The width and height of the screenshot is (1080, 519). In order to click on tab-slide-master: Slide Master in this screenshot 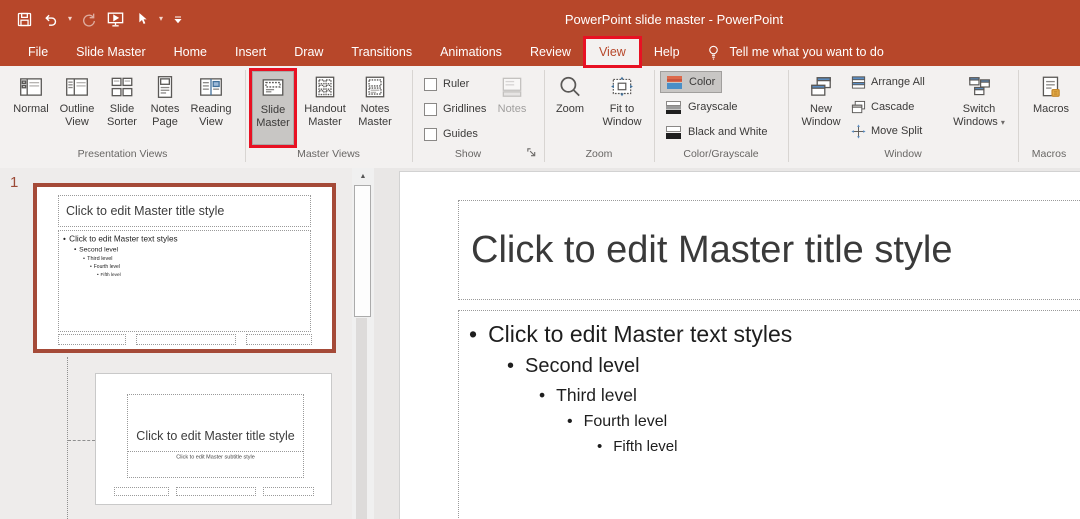, I will do `click(110, 52)`.